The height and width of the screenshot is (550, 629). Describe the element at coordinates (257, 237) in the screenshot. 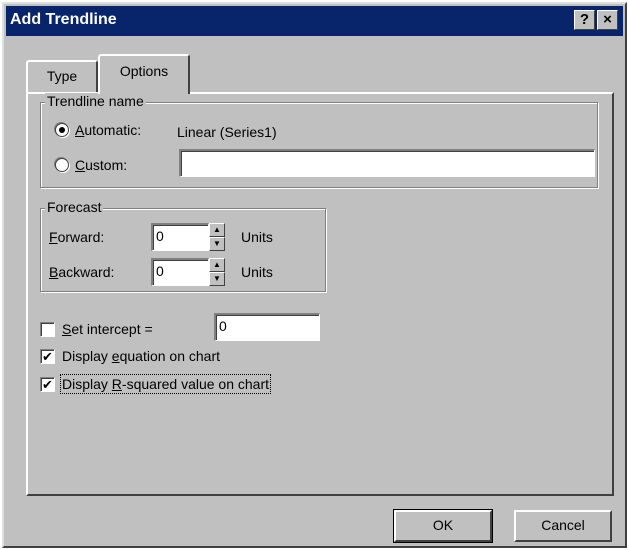

I see `forward-units-label: Units` at that location.